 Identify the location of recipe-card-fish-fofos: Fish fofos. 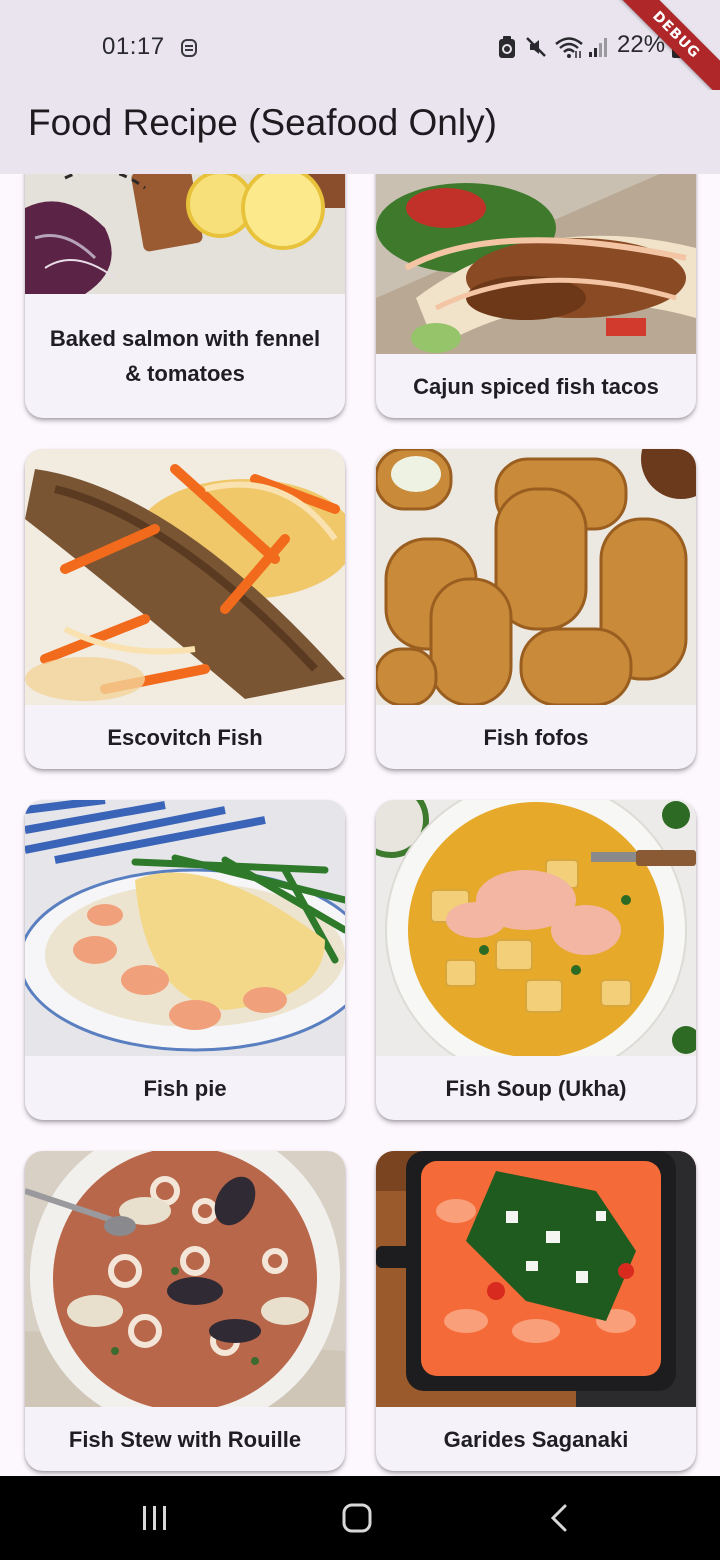
(536, 609).